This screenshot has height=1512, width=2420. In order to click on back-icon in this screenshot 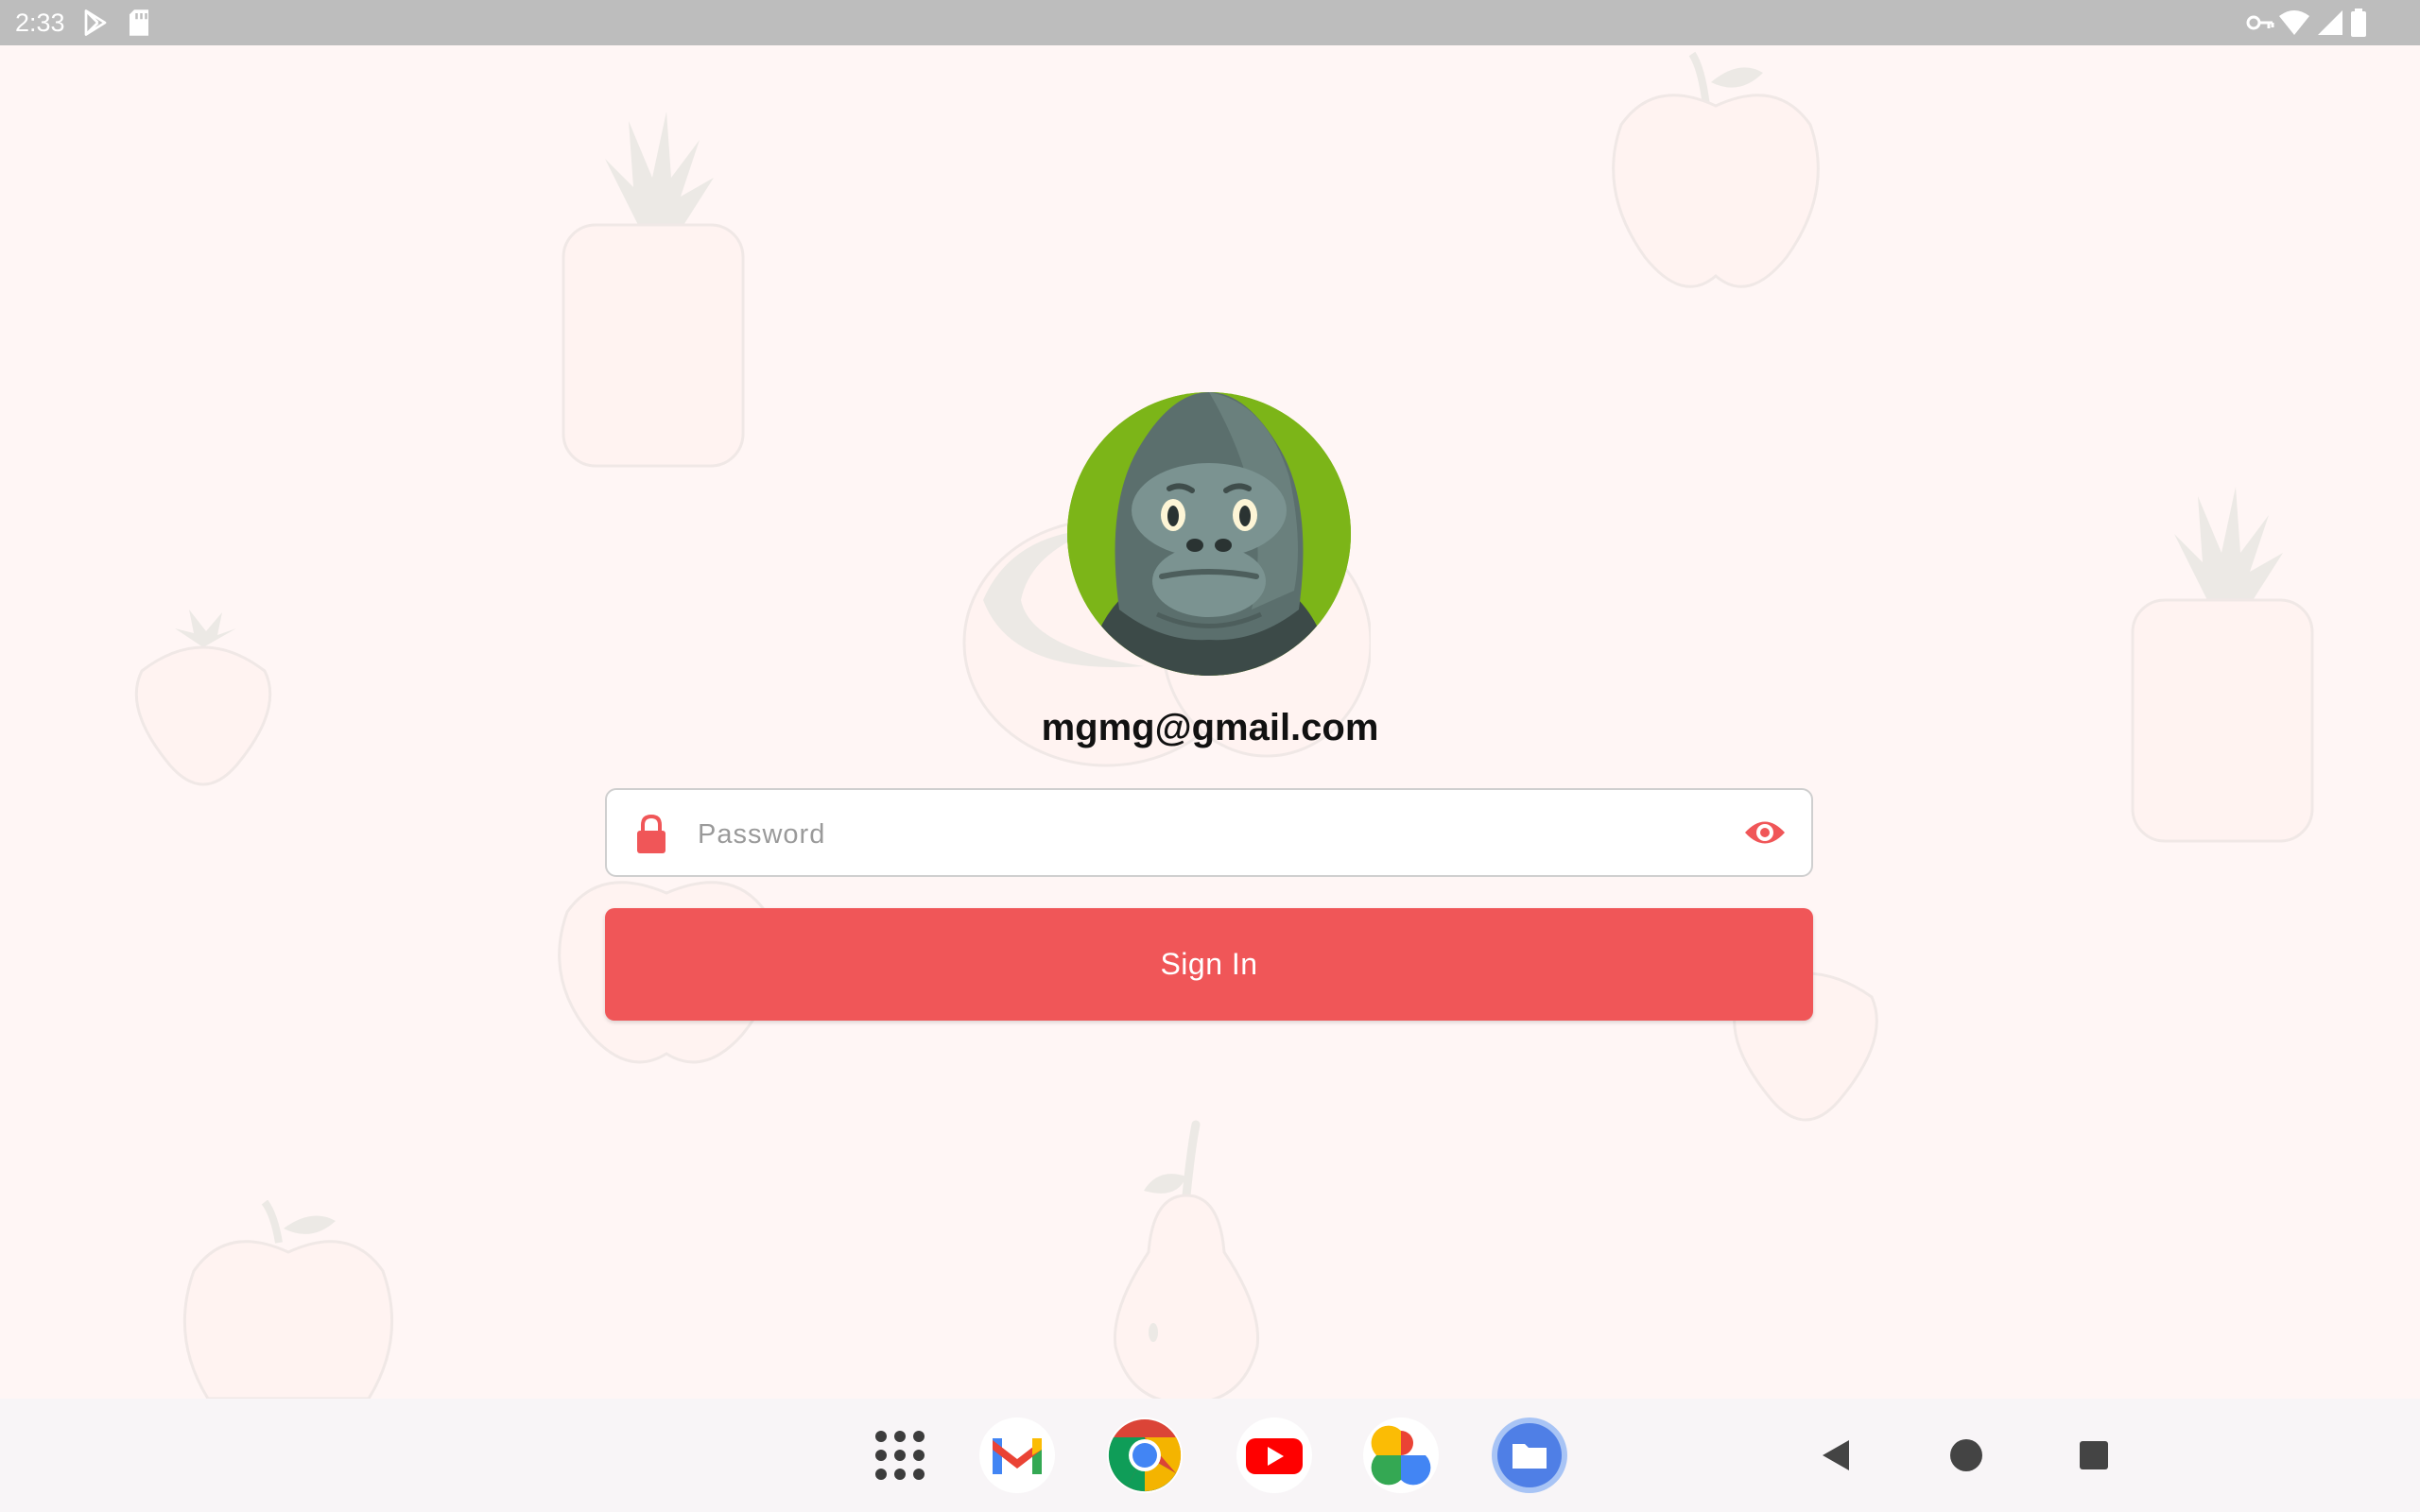, I will do `click(1836, 1457)`.